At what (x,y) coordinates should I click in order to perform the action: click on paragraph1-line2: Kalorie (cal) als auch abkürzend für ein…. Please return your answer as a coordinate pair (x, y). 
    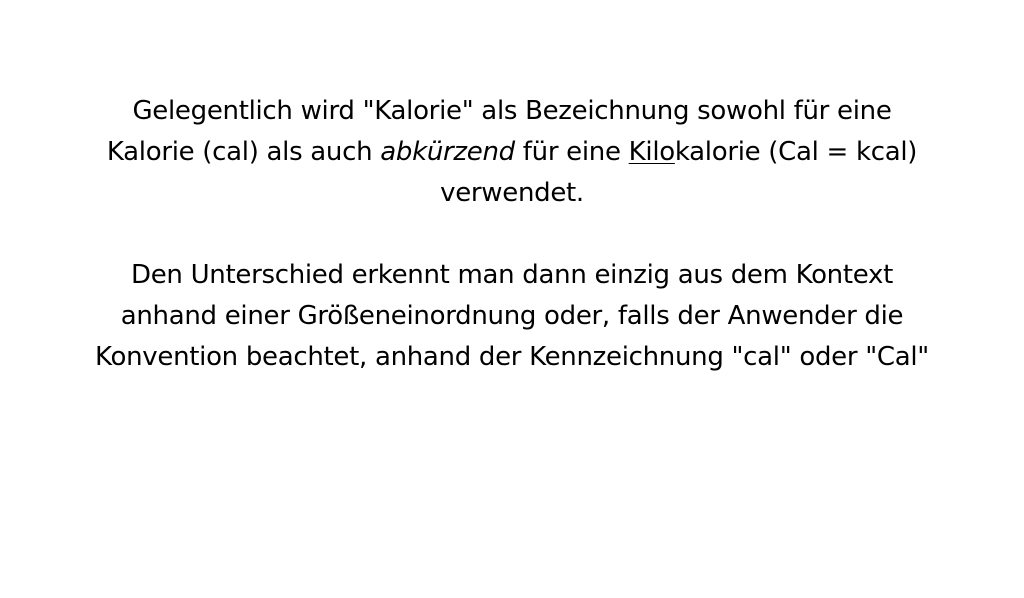
    Looking at the image, I should click on (512, 152).